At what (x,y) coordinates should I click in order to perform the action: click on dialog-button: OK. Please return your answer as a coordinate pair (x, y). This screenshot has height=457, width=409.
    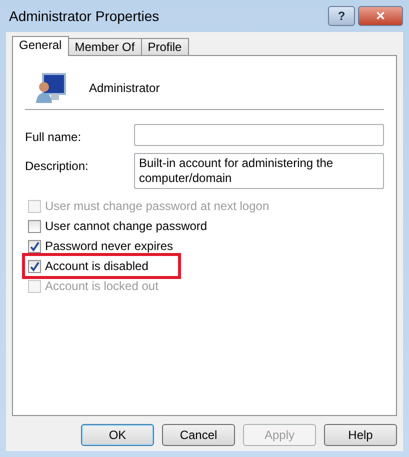
    Looking at the image, I should click on (117, 435).